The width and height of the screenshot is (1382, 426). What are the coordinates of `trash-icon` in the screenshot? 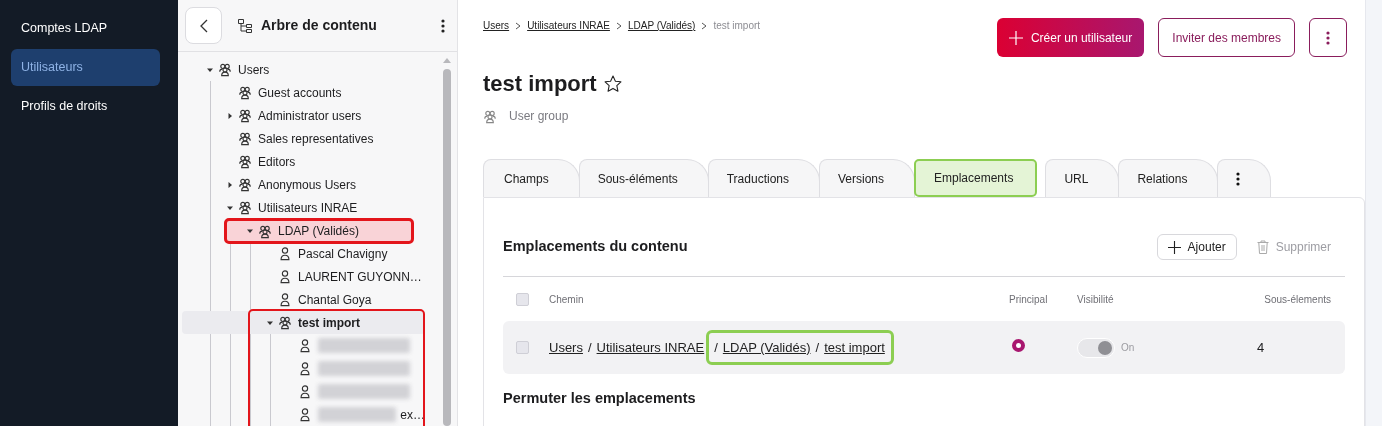 It's located at (1262, 247).